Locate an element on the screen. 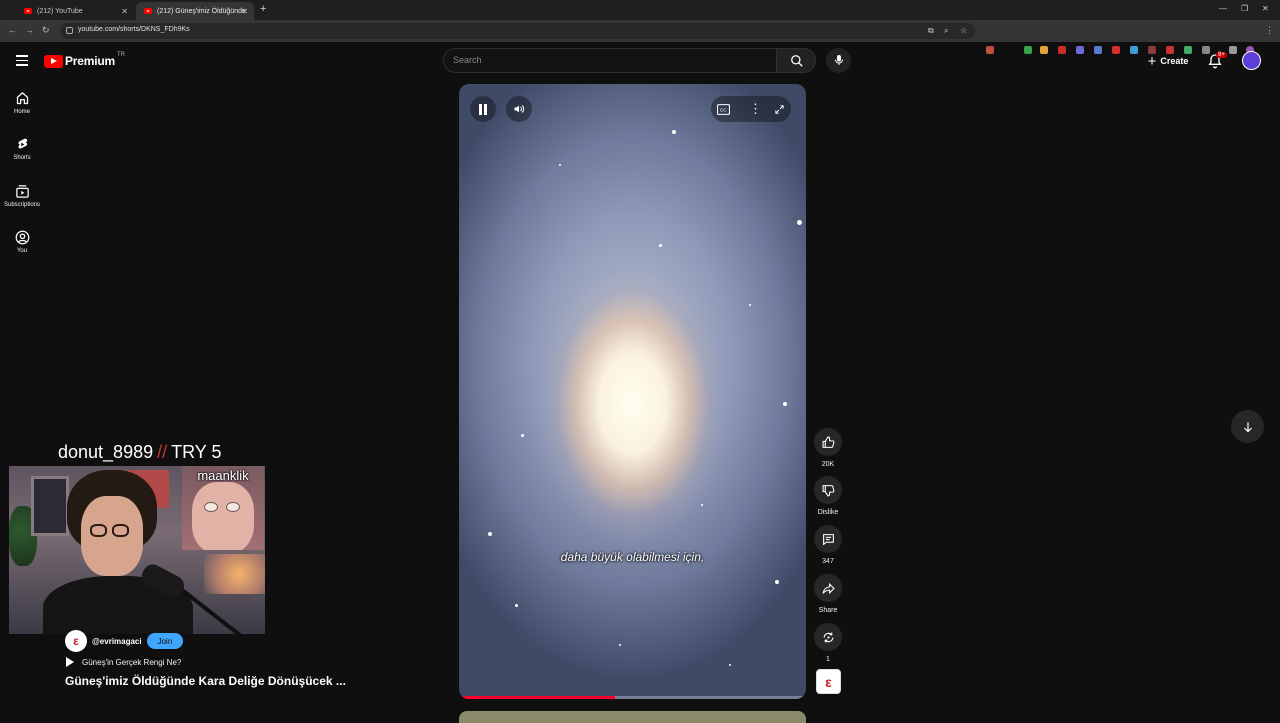 The height and width of the screenshot is (723, 1280). lamp-glow is located at coordinates (234, 574).